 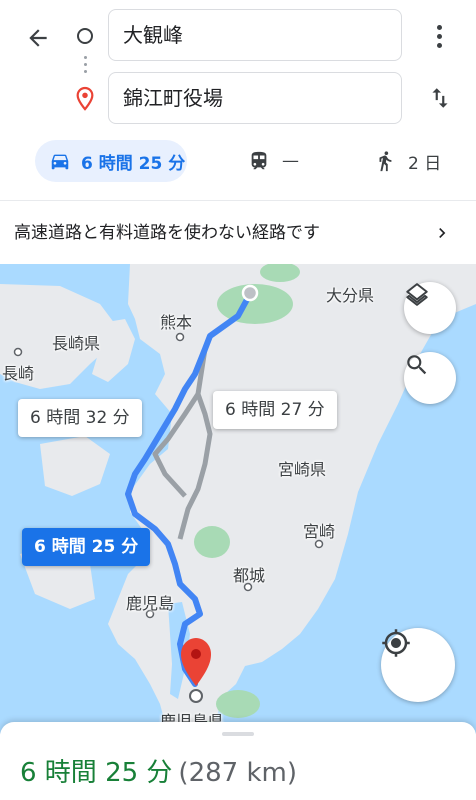 I want to click on route-bubble-alt-2: 6 時間 27 分, so click(x=275, y=410).